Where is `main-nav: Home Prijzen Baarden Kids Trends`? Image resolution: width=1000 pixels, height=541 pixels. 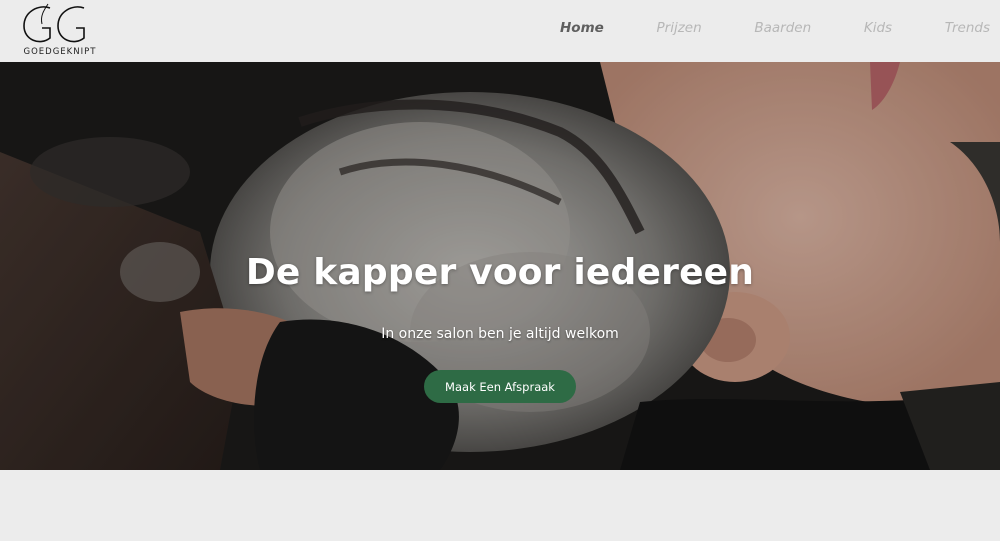 main-nav: Home Prijzen Baarden Kids Trends is located at coordinates (775, 30).